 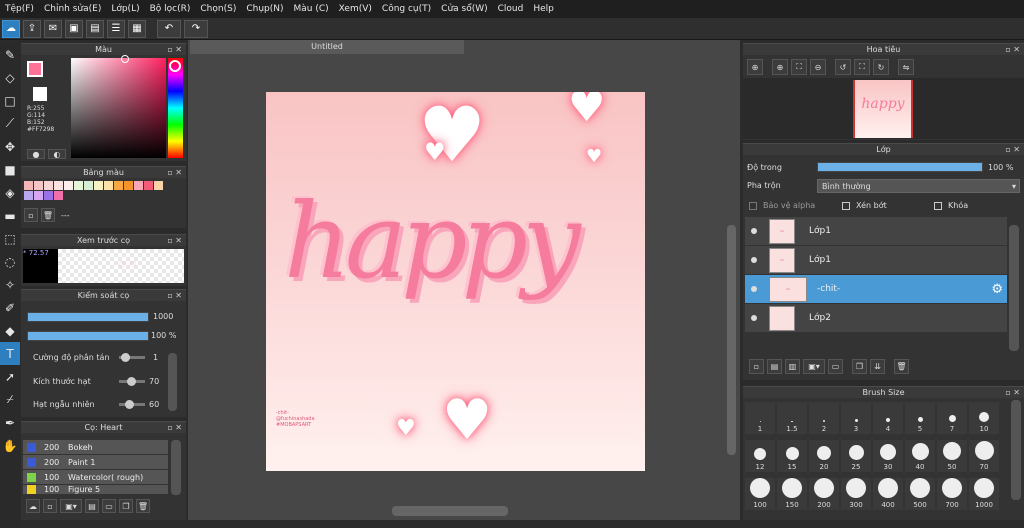 I want to click on list-icon: ☰, so click(x=116, y=28).